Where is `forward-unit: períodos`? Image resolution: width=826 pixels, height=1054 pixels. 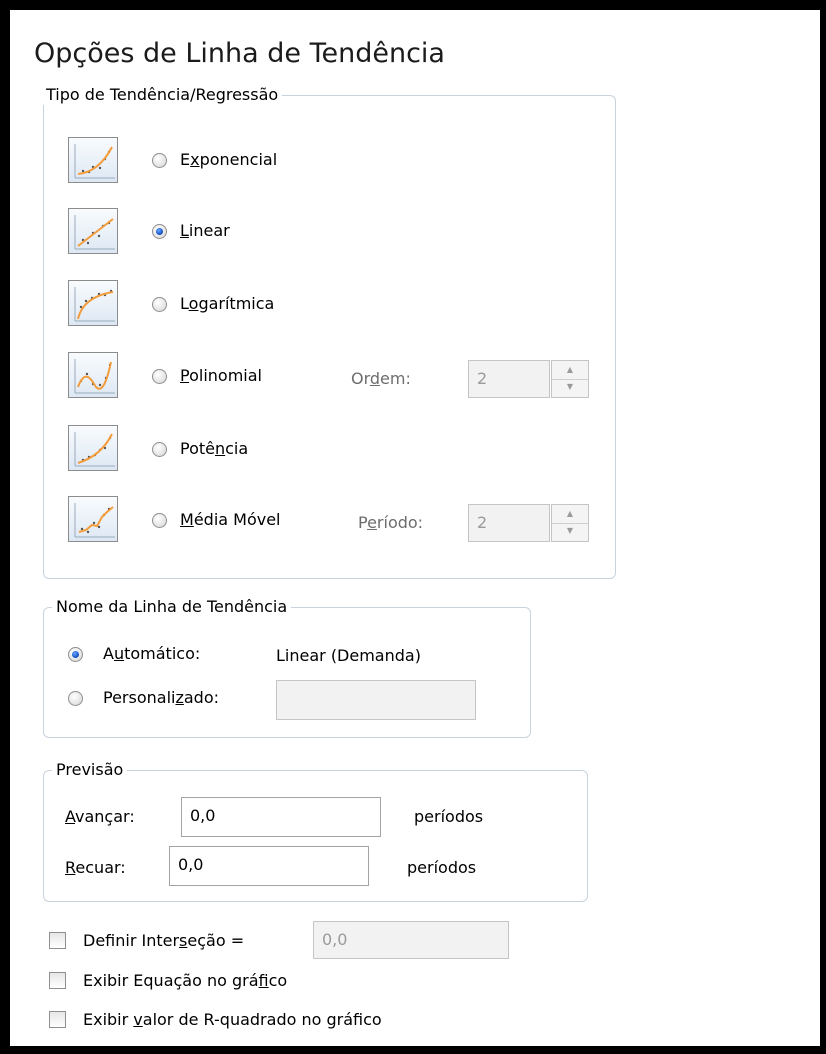
forward-unit: períodos is located at coordinates (449, 816).